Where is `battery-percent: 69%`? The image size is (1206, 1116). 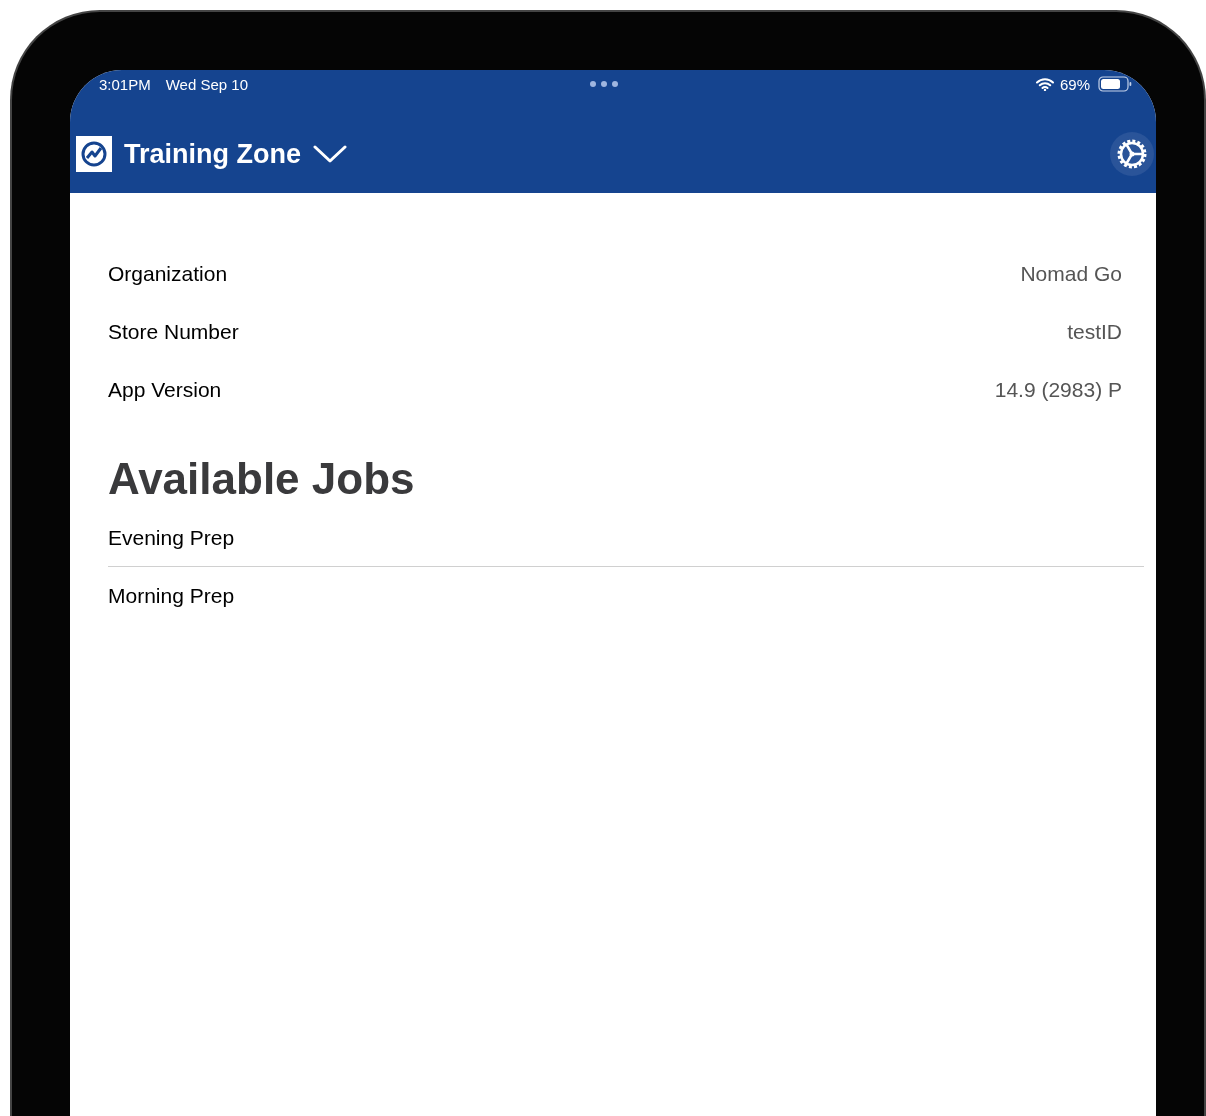
battery-percent: 69% is located at coordinates (1074, 84).